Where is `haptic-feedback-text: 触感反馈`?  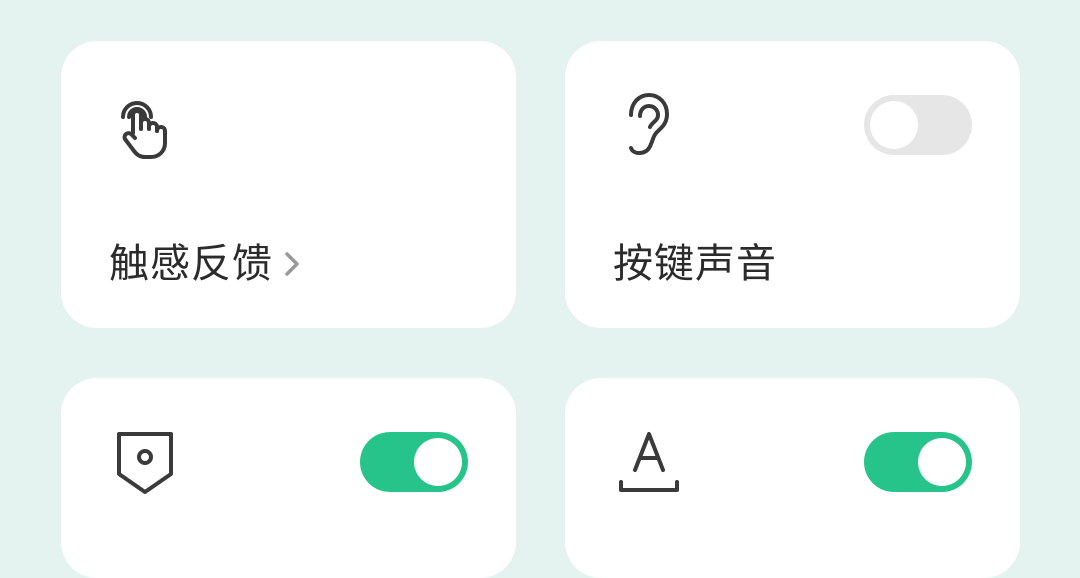 haptic-feedback-text: 触感反馈 is located at coordinates (191, 264).